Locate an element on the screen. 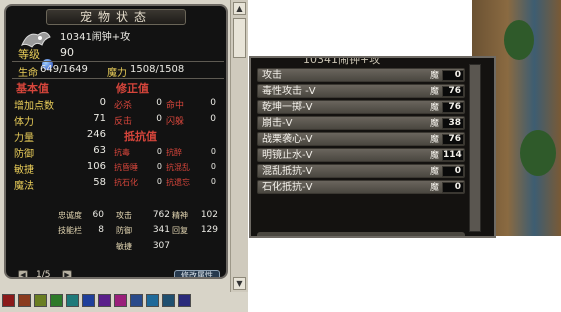 The height and width of the screenshot is (312, 561). level-value: 90 is located at coordinates (67, 52).